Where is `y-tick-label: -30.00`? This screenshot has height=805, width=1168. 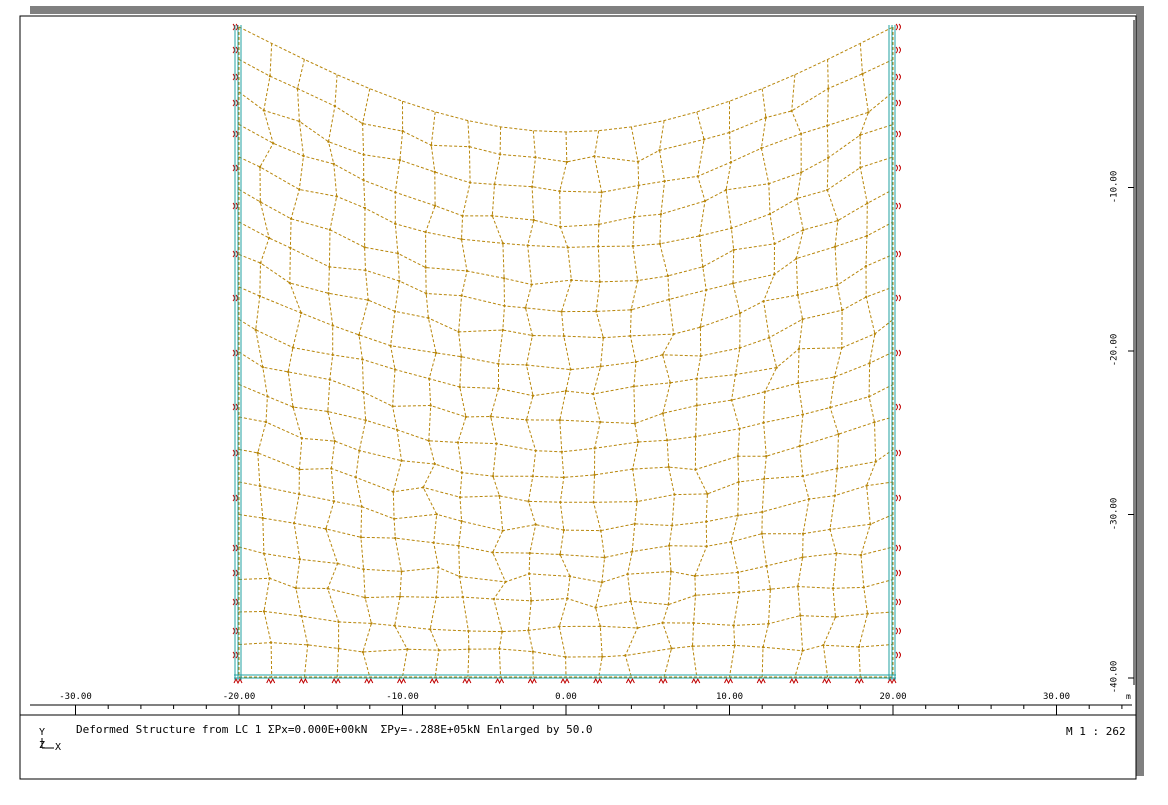
y-tick-label: -30.00 is located at coordinates (1114, 513).